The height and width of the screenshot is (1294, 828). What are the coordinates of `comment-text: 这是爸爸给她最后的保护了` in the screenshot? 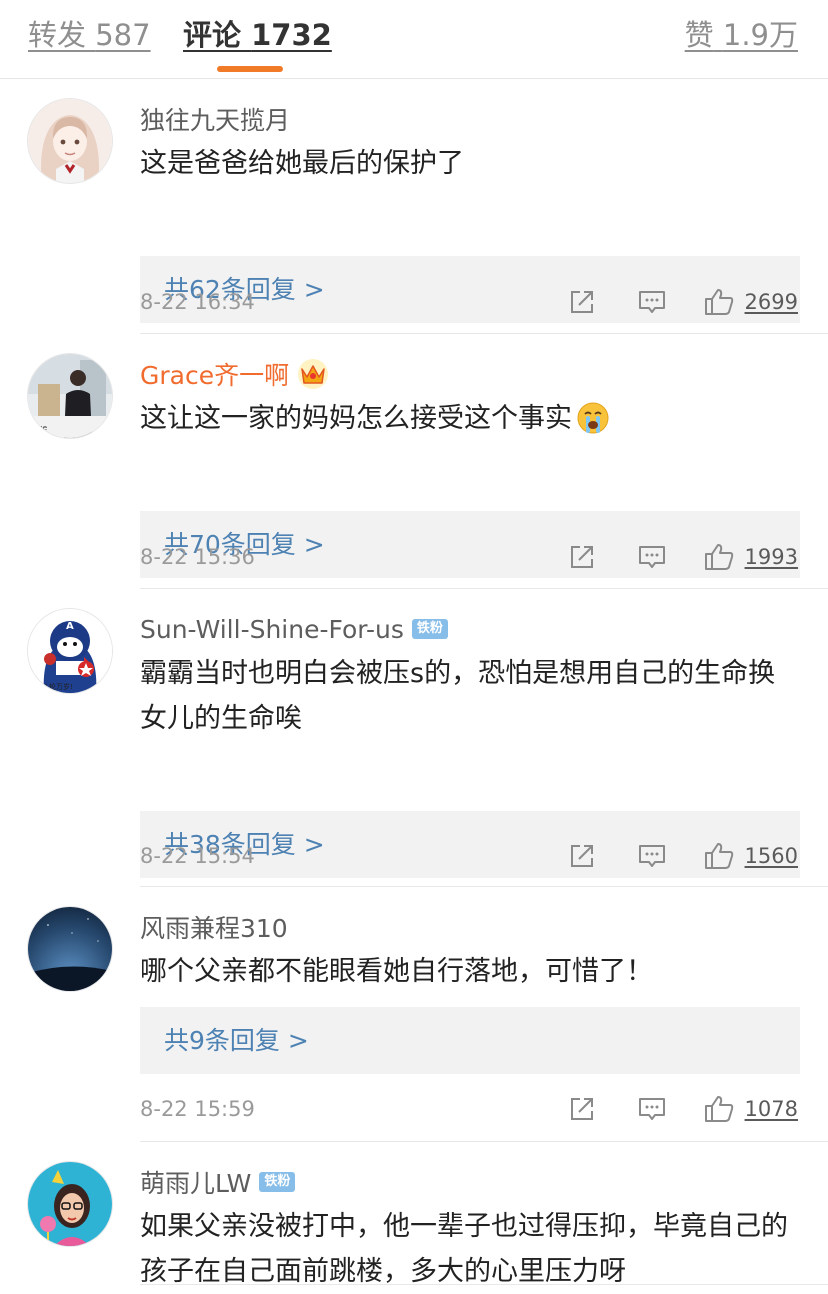 It's located at (302, 163).